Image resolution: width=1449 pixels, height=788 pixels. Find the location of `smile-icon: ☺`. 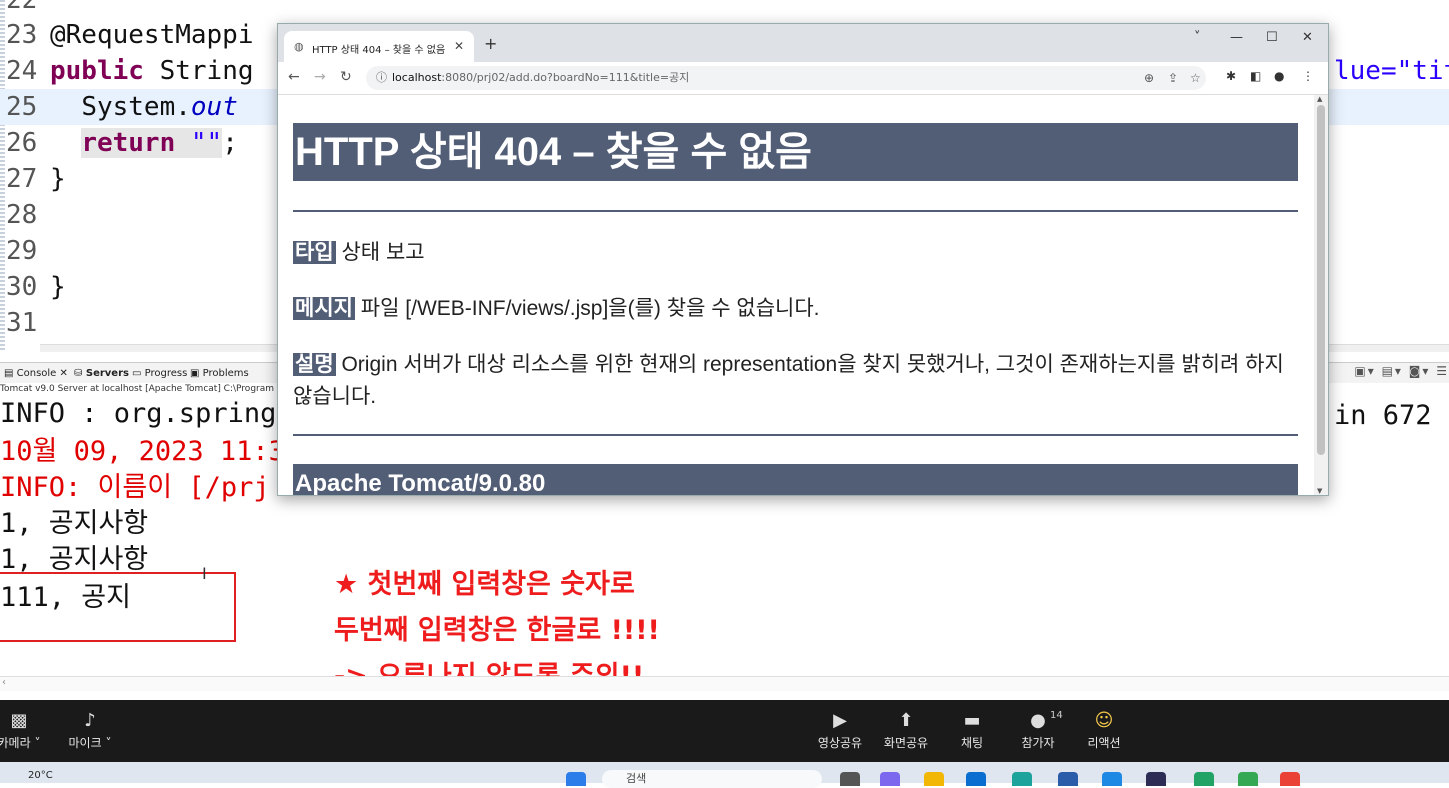

smile-icon: ☺ is located at coordinates (1104, 720).